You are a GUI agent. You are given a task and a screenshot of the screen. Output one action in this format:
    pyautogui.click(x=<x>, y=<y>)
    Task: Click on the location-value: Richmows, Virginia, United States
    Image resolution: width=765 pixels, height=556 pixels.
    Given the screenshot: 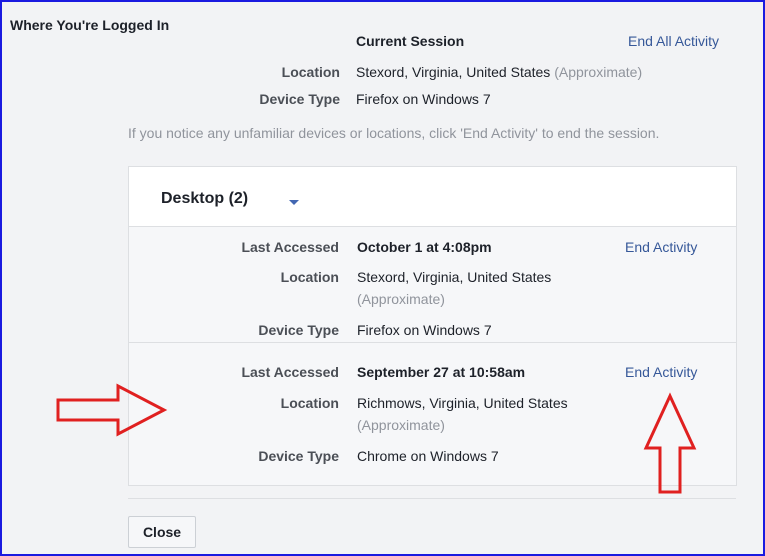 What is the action you would take?
    pyautogui.click(x=462, y=403)
    